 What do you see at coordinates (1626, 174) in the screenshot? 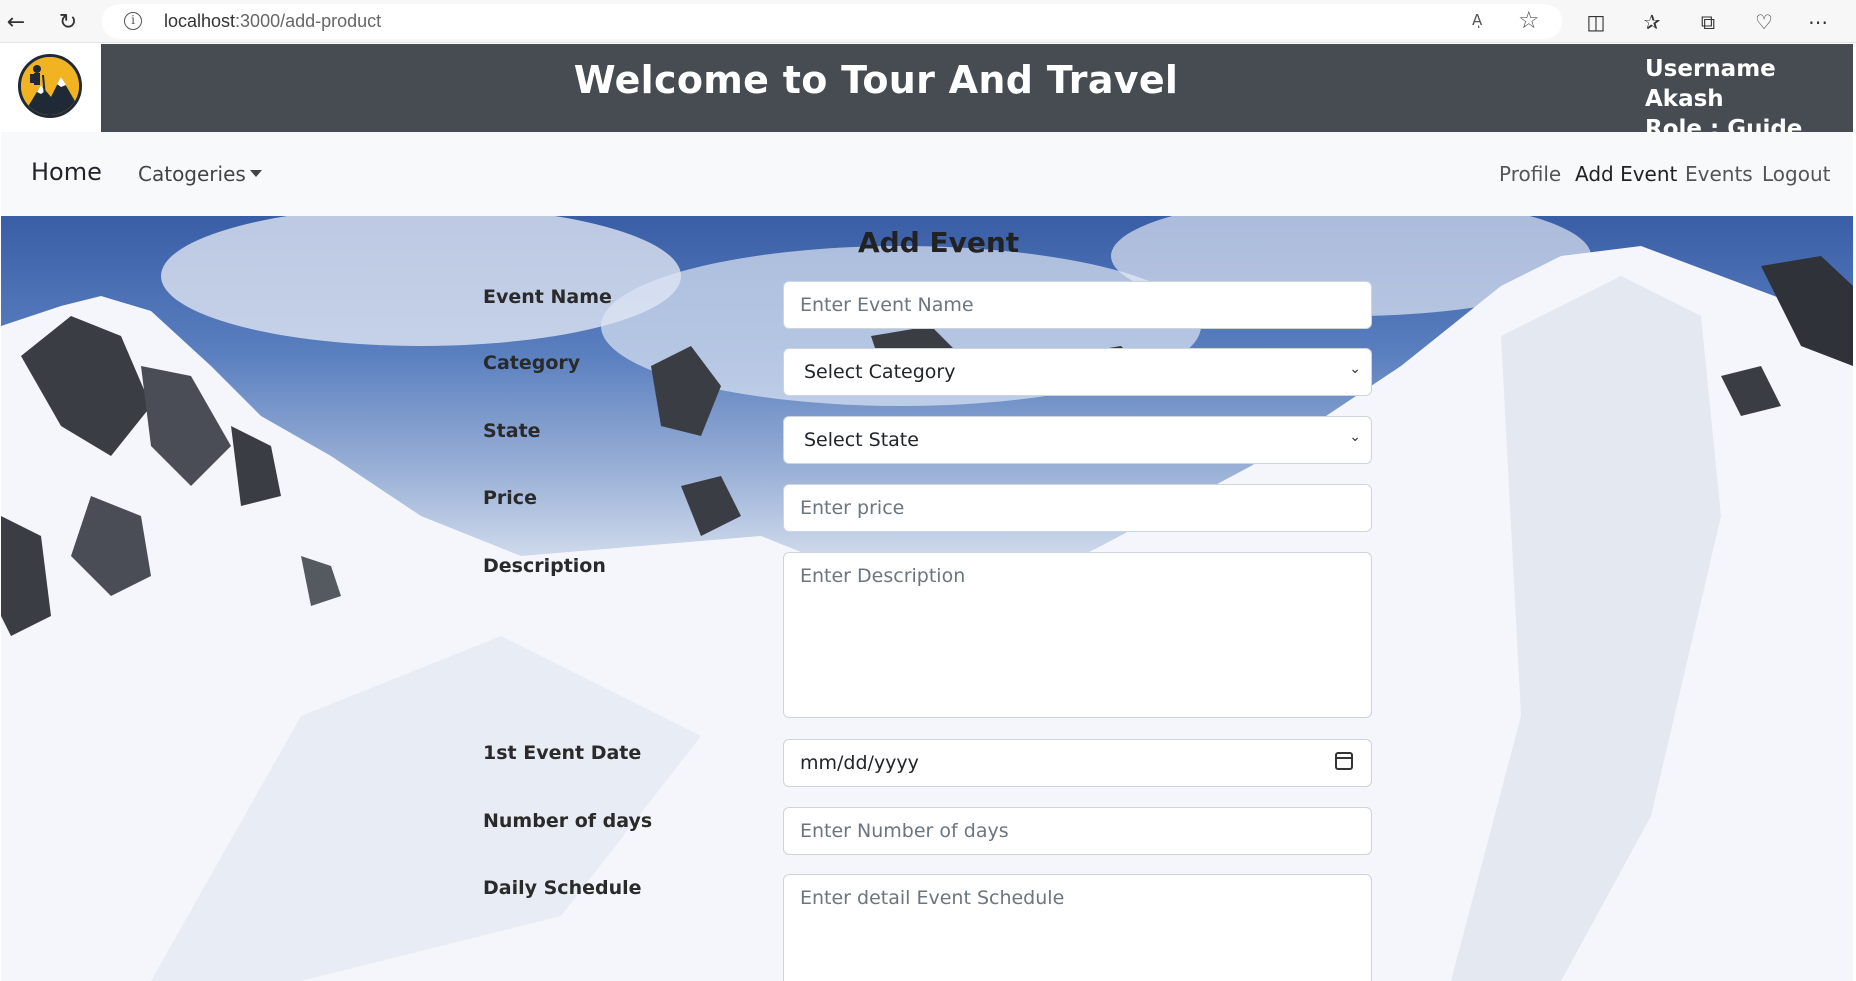
I see `nav-add-event-link: Add Event` at bounding box center [1626, 174].